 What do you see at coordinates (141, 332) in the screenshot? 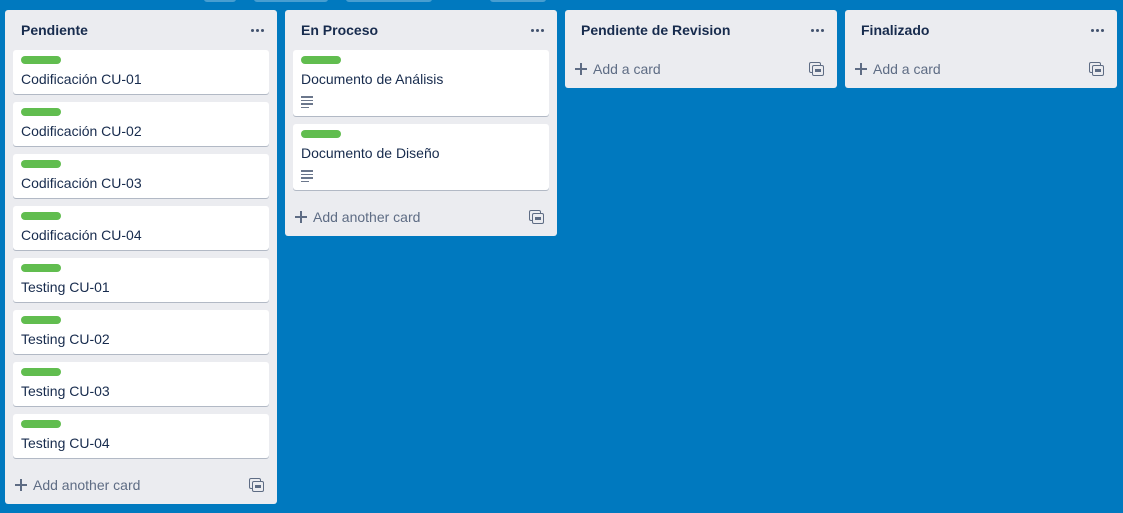
I see `card: Testing CU-02` at bounding box center [141, 332].